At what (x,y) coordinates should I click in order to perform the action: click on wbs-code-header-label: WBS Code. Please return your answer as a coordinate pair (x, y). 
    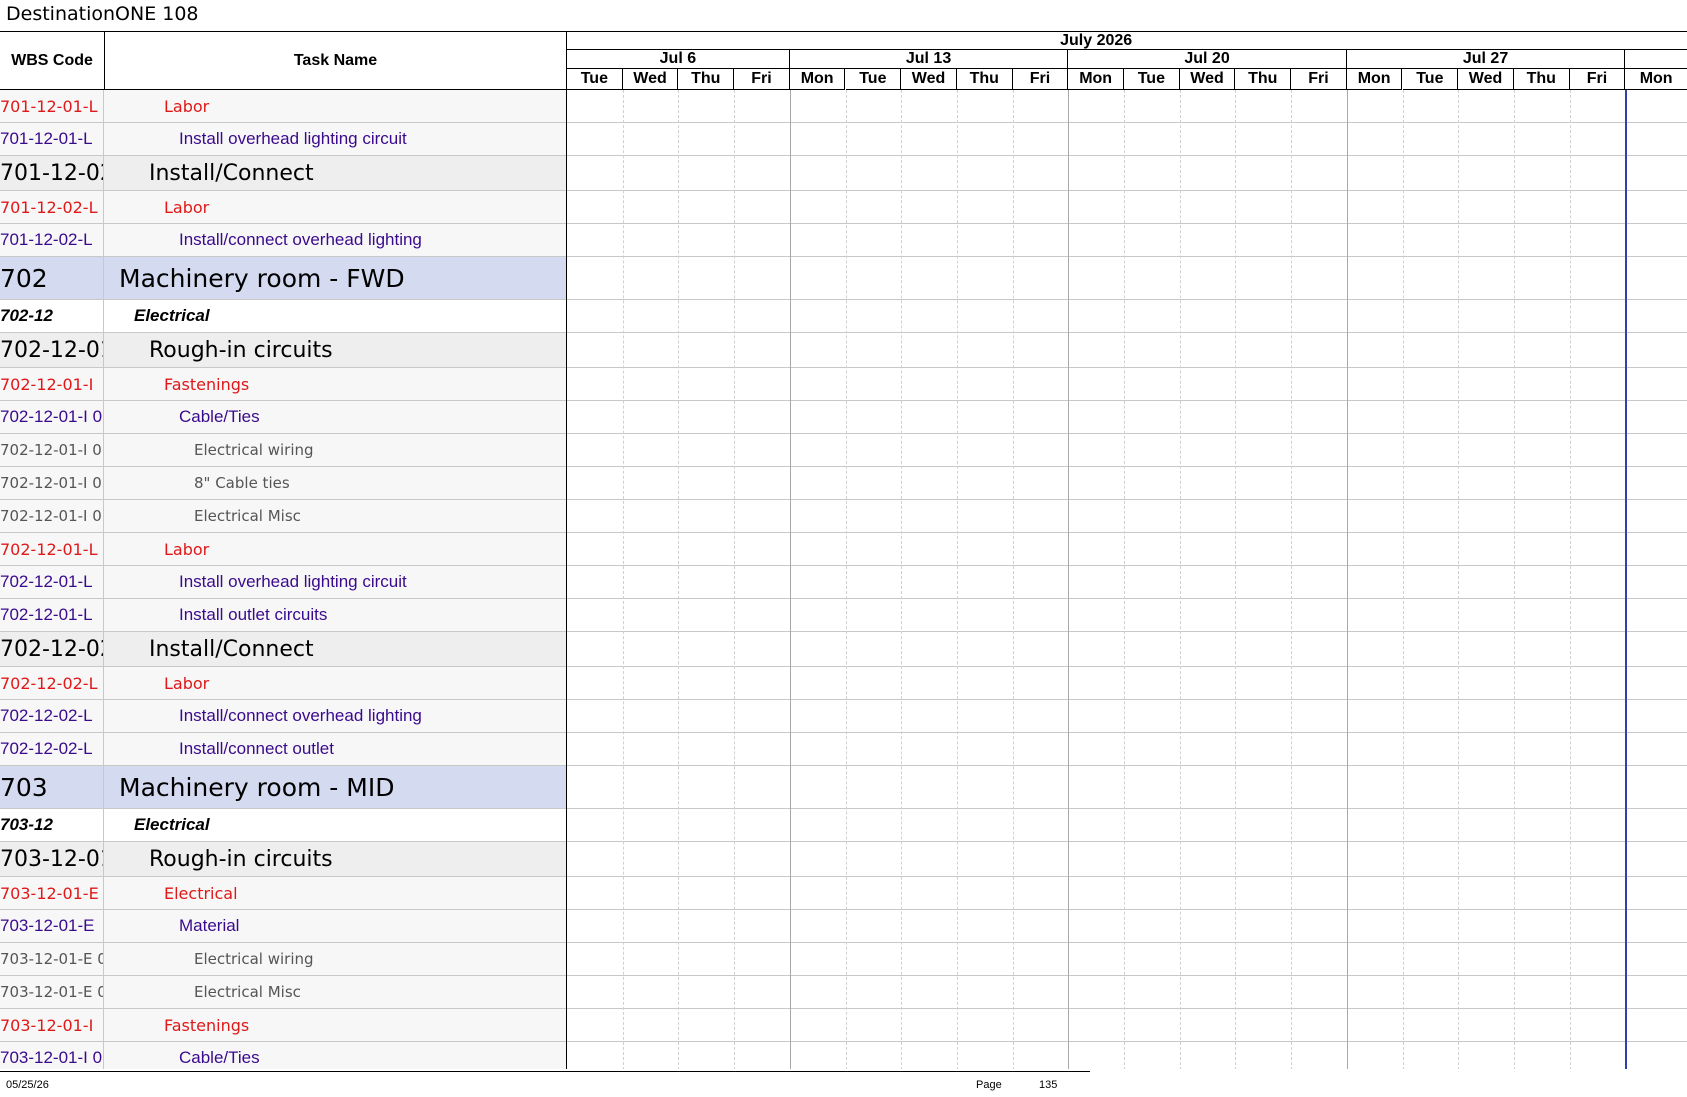
    Looking at the image, I should click on (52, 60).